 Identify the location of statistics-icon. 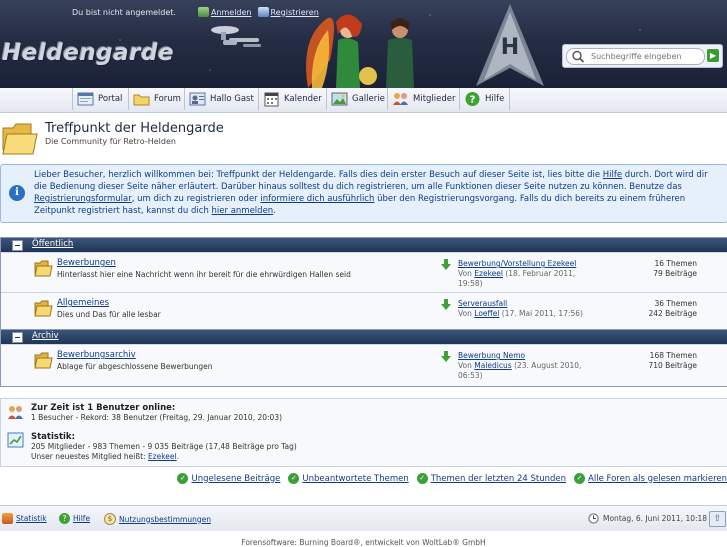
(7, 518).